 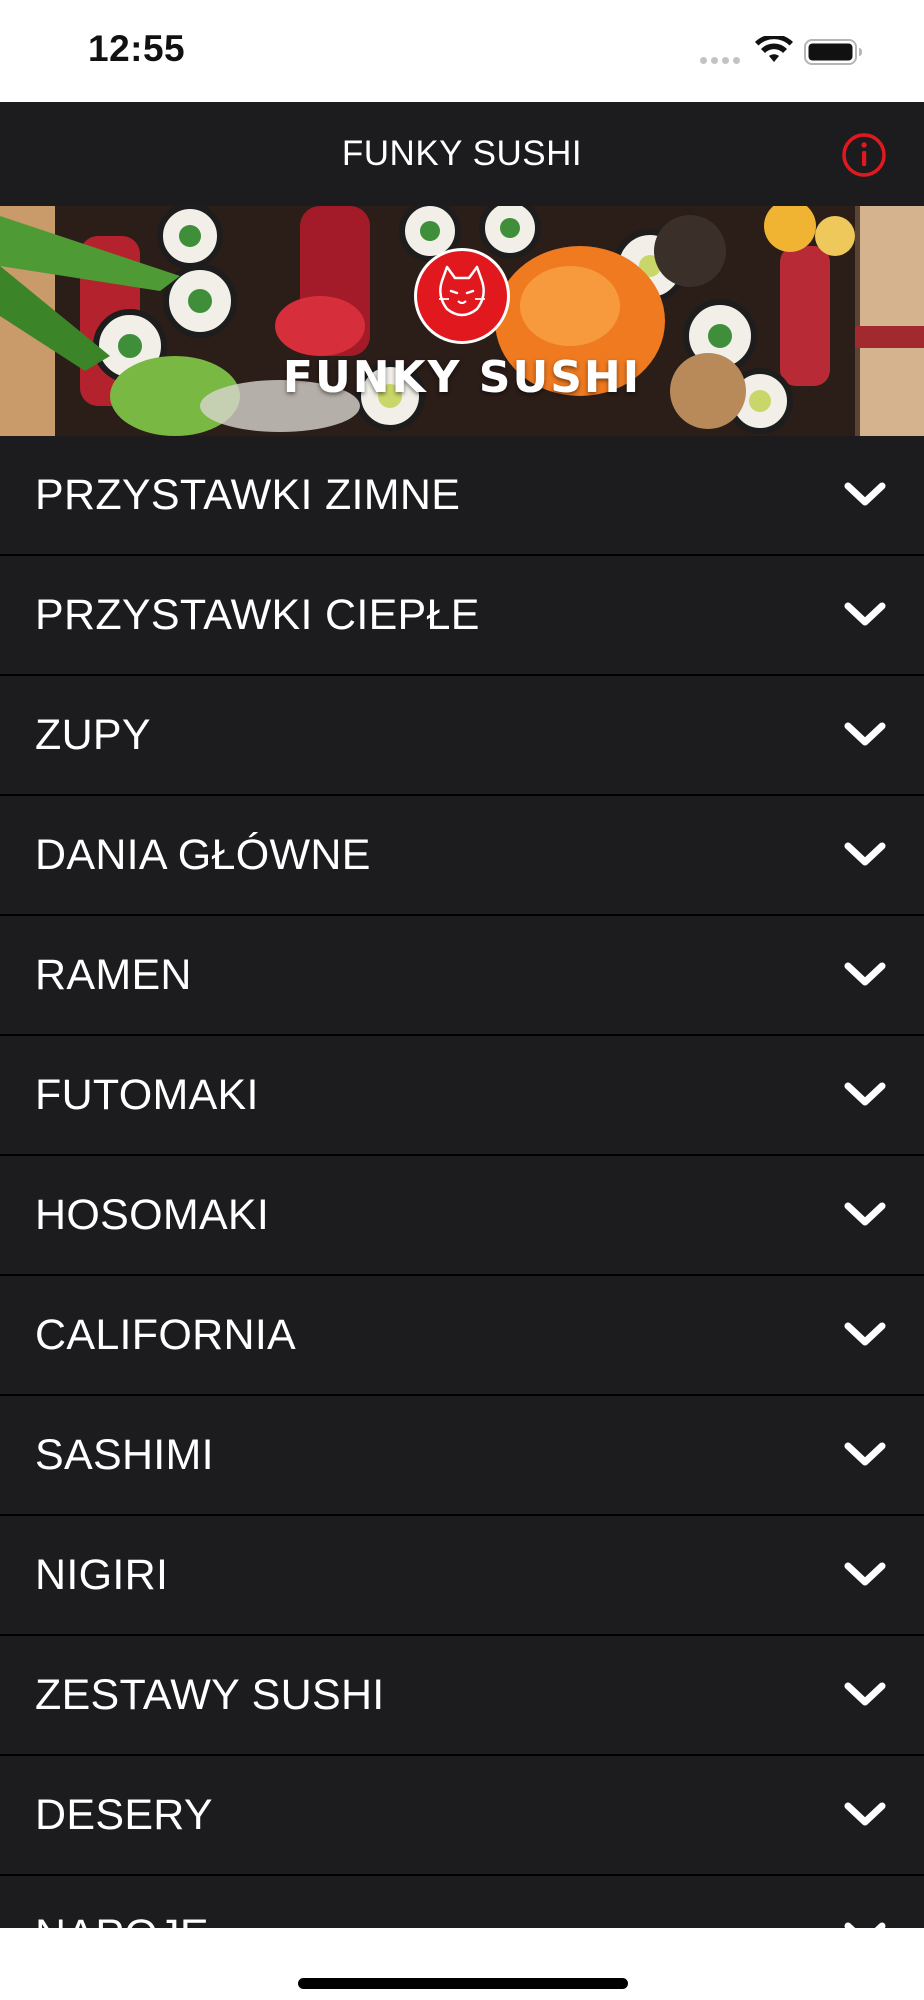 I want to click on navigation-bar: FUNKY SUSHI, so click(x=462, y=154).